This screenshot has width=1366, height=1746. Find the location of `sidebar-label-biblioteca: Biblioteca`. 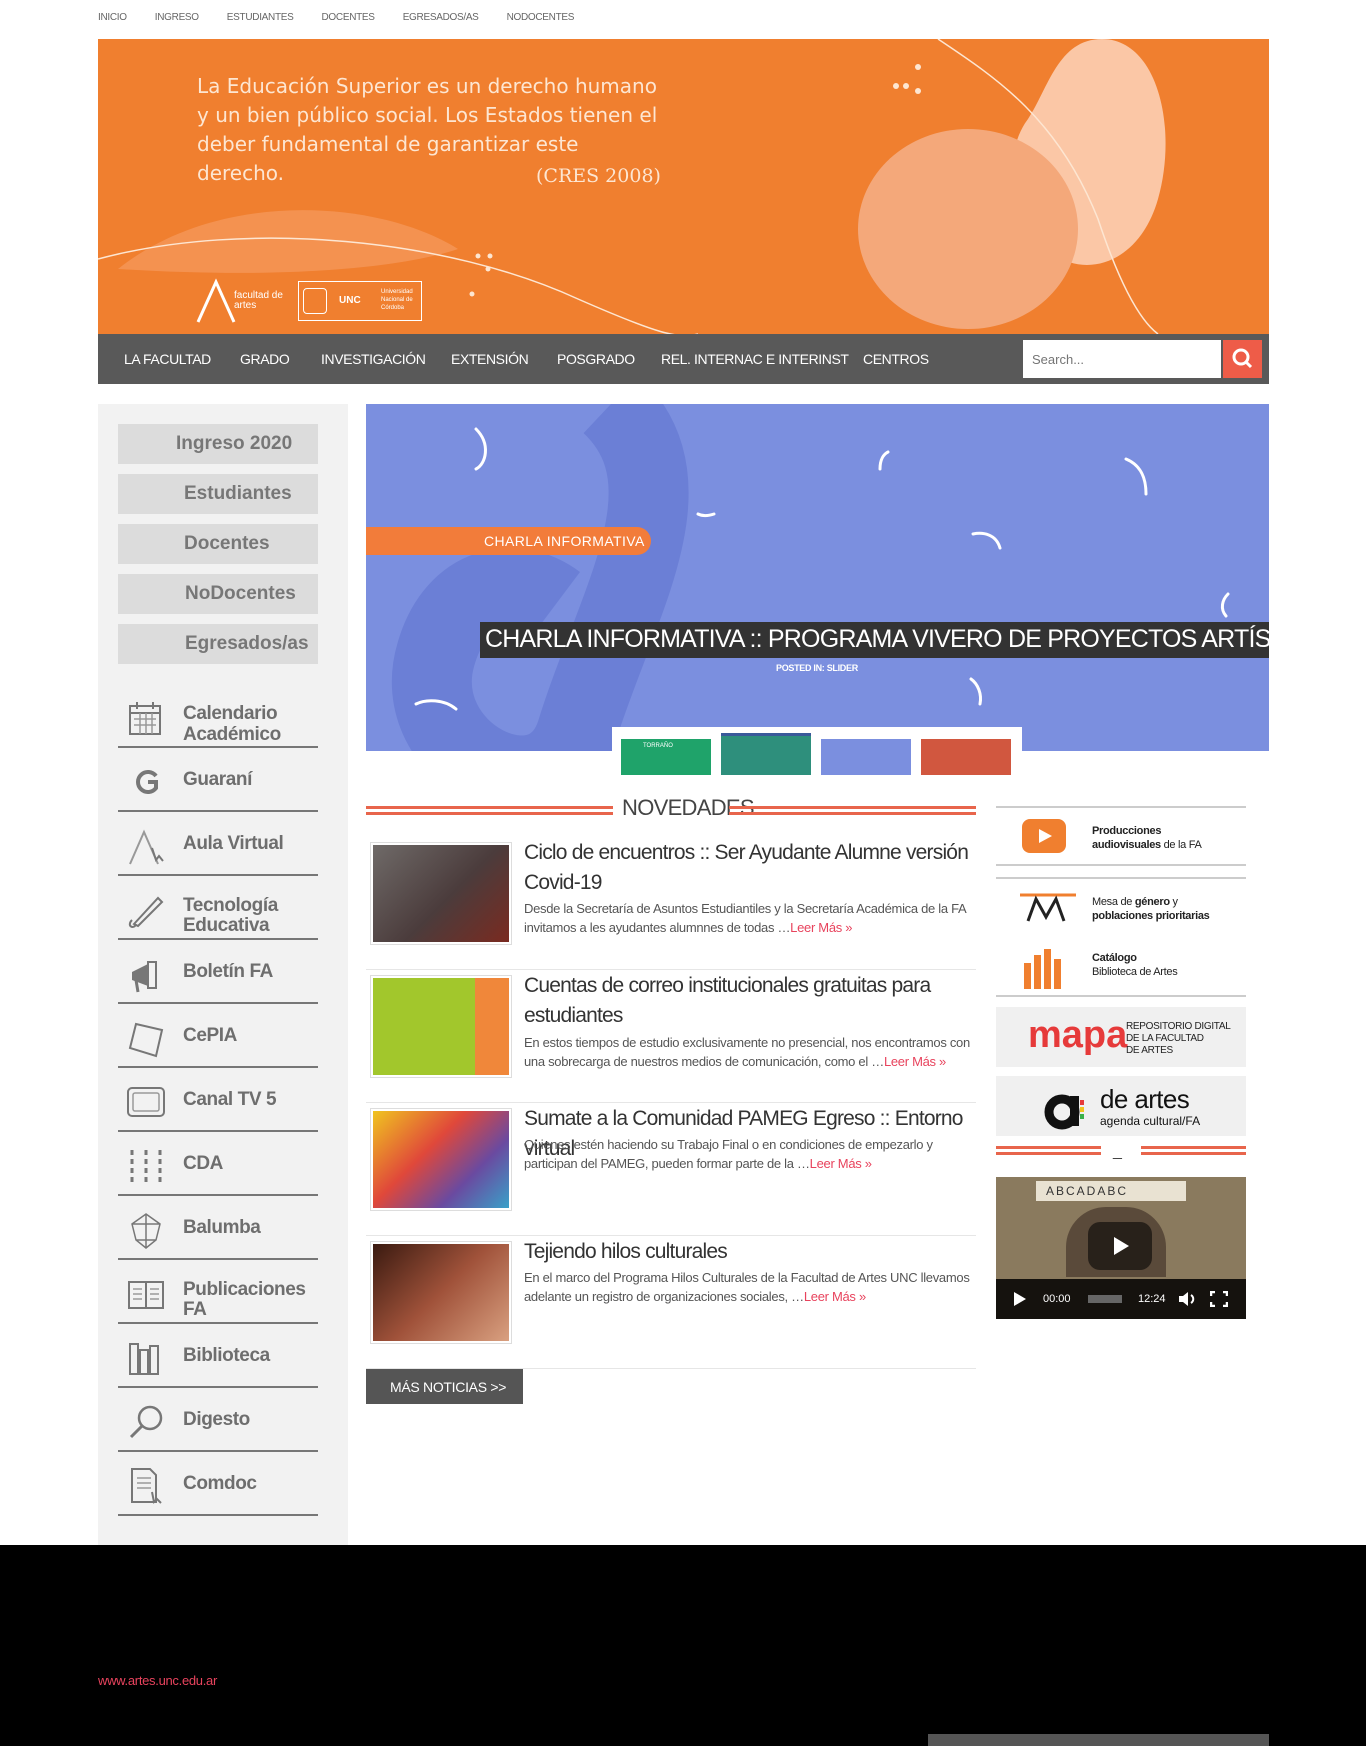

sidebar-label-biblioteca: Biblioteca is located at coordinates (226, 1355).